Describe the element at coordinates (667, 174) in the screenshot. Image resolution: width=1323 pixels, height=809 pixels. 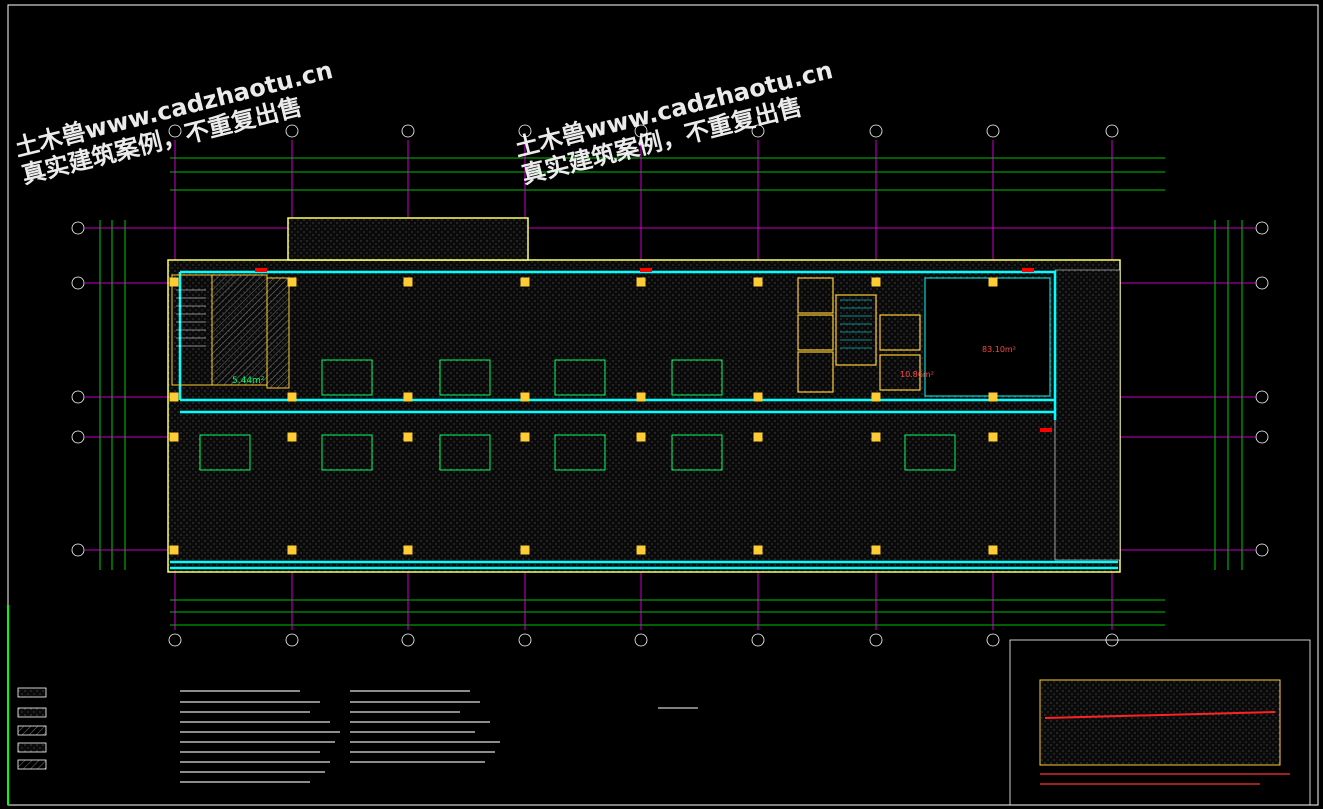
I see `top-dimensions` at that location.